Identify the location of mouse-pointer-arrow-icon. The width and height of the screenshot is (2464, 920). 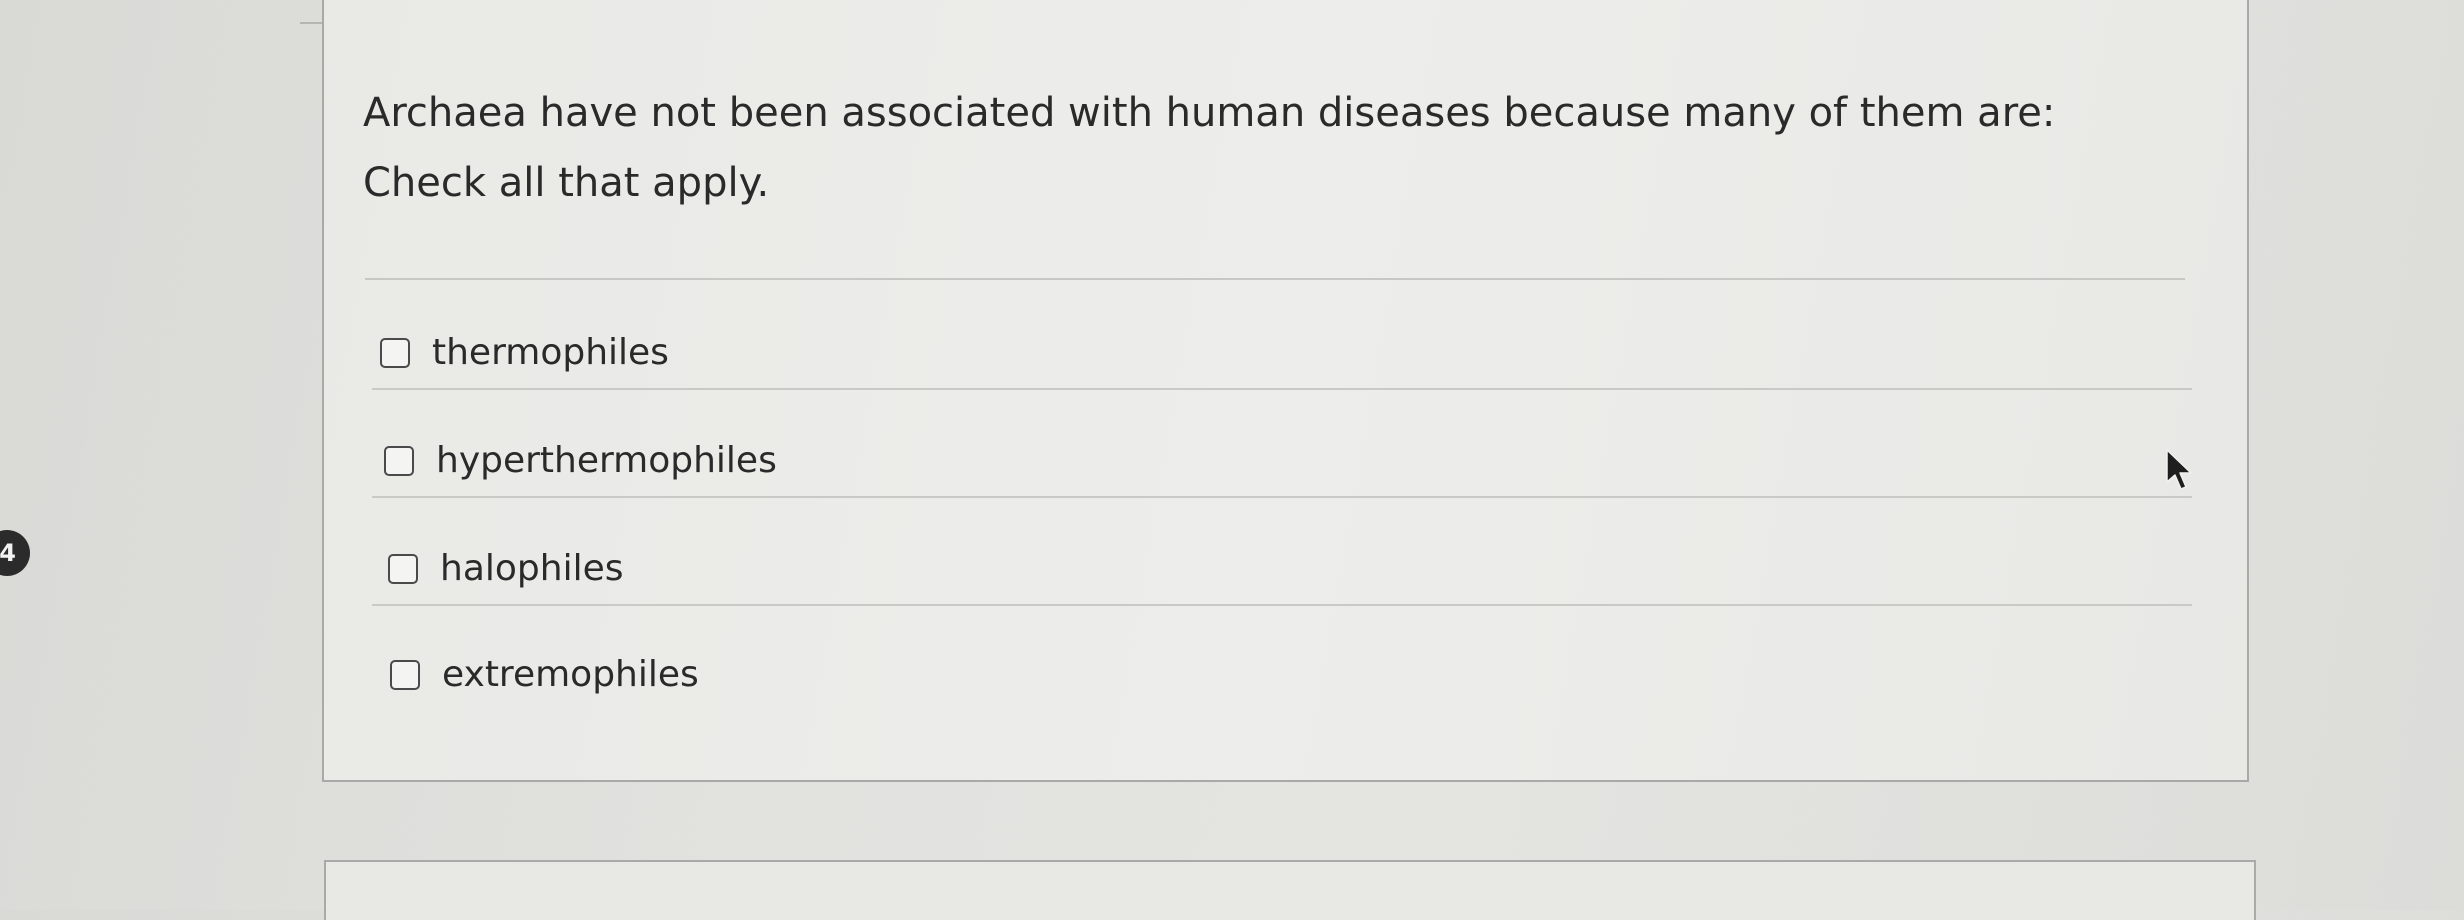
(2179, 469).